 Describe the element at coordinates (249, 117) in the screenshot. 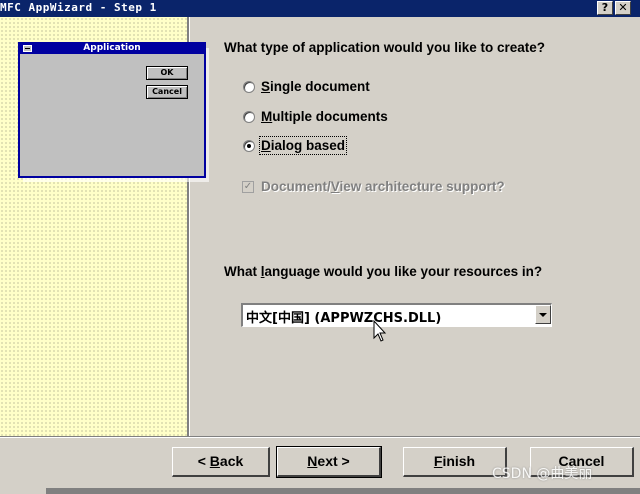

I see `multiple-documents-radio` at that location.